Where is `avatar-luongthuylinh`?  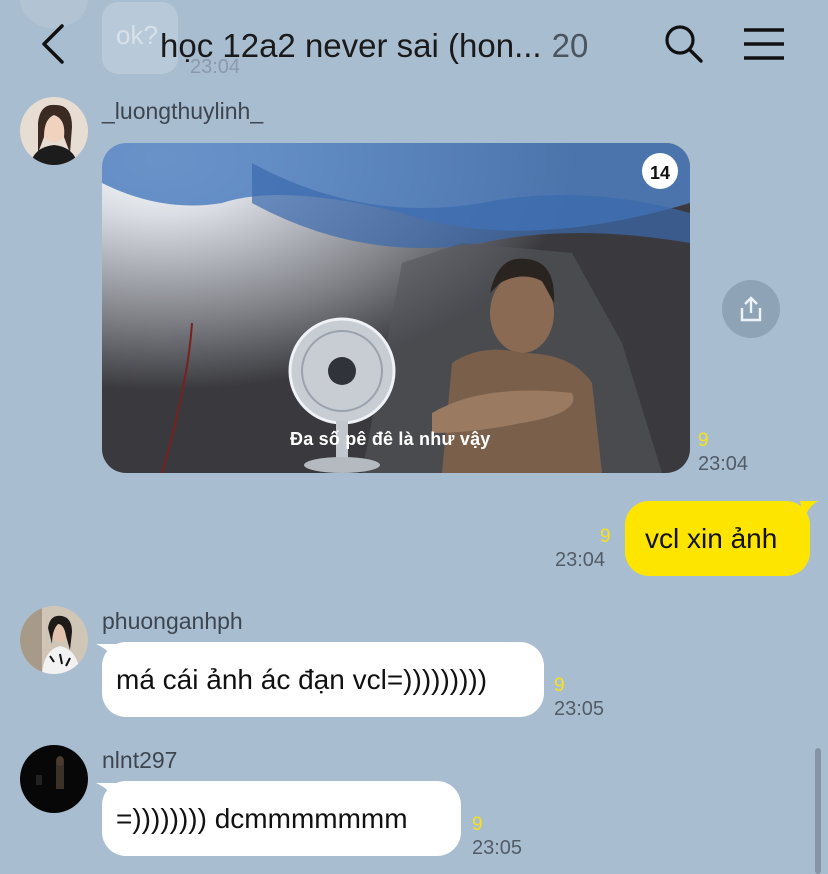 avatar-luongthuylinh is located at coordinates (54, 131).